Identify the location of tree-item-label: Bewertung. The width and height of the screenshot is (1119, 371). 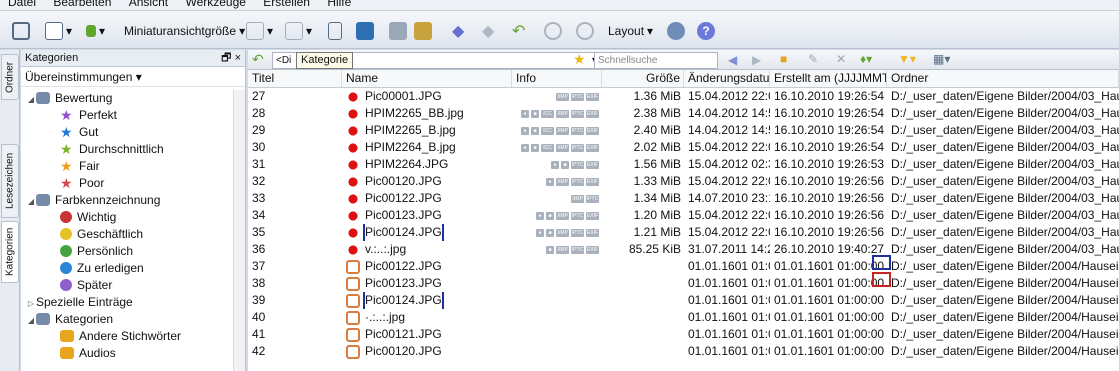
(84, 98).